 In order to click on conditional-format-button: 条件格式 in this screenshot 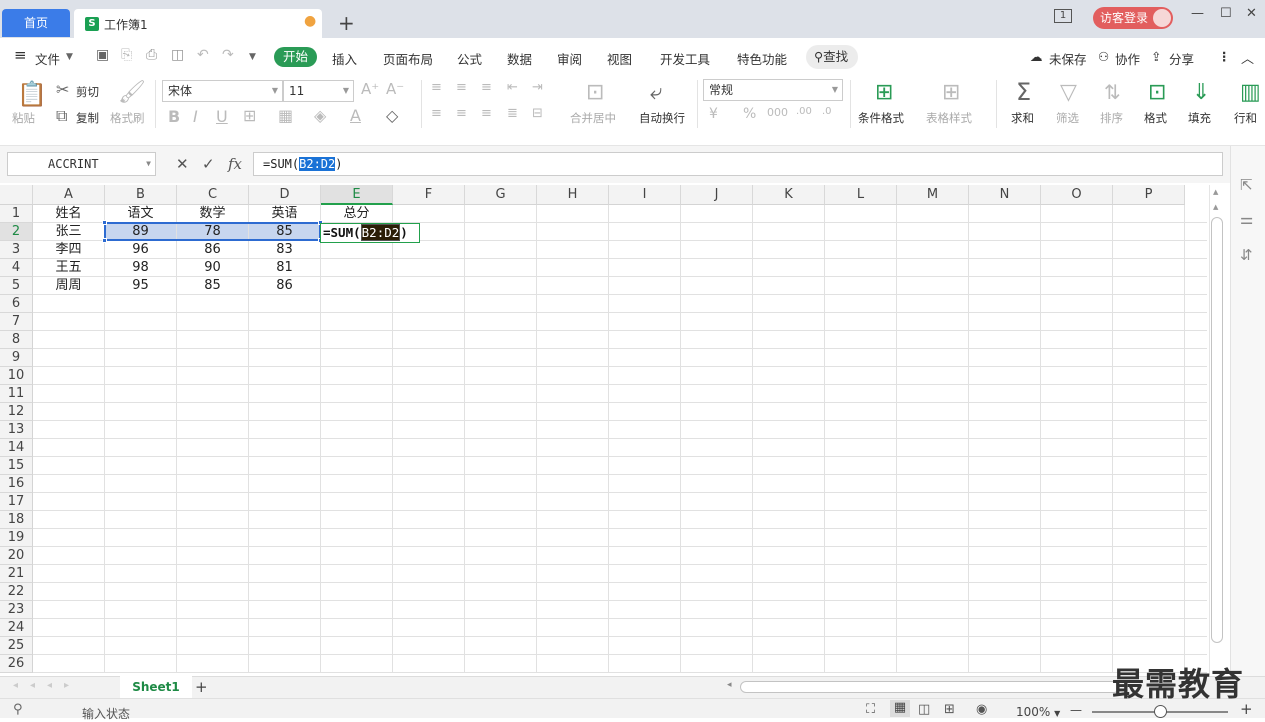, I will do `click(881, 118)`.